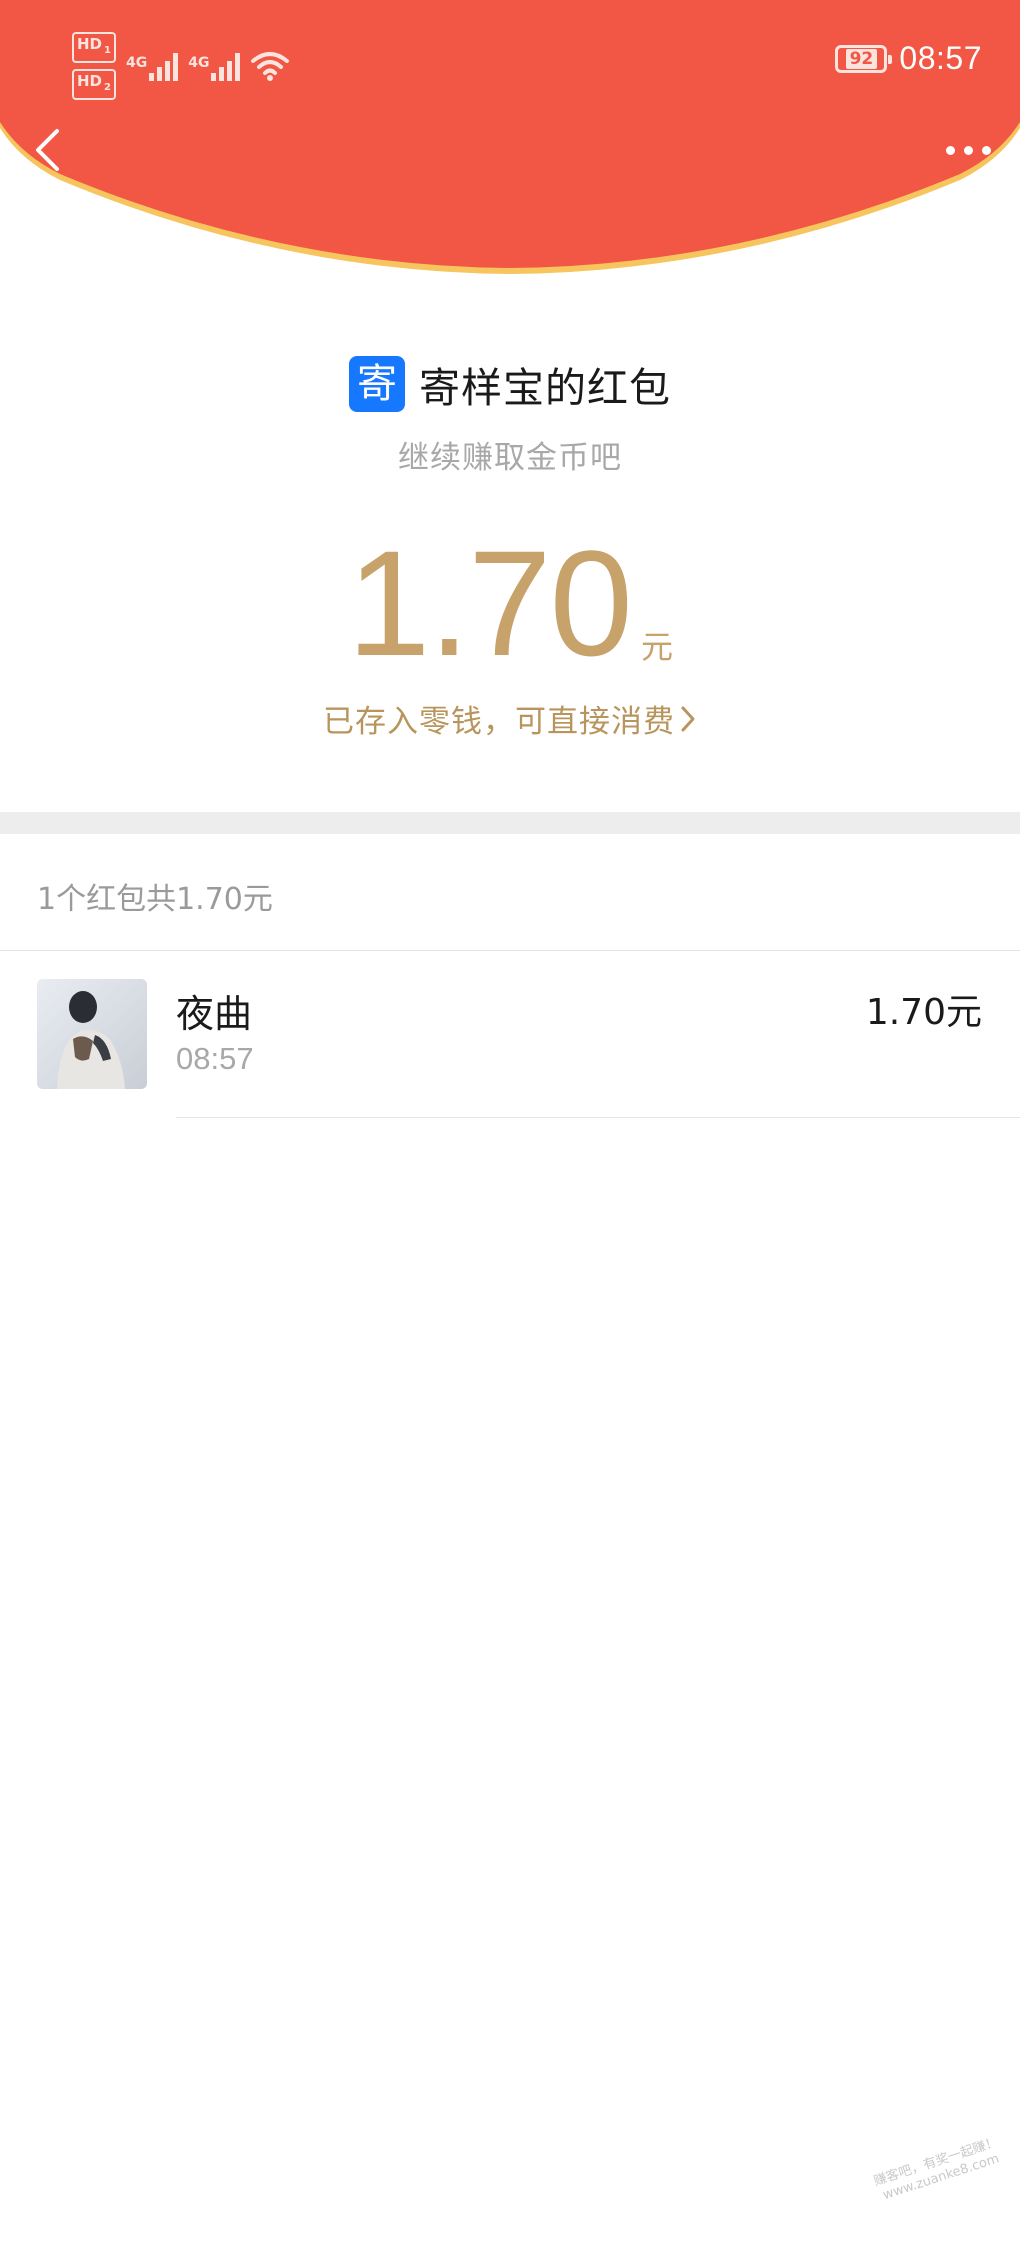  Describe the element at coordinates (688, 718) in the screenshot. I see `chevron-right-icon` at that location.